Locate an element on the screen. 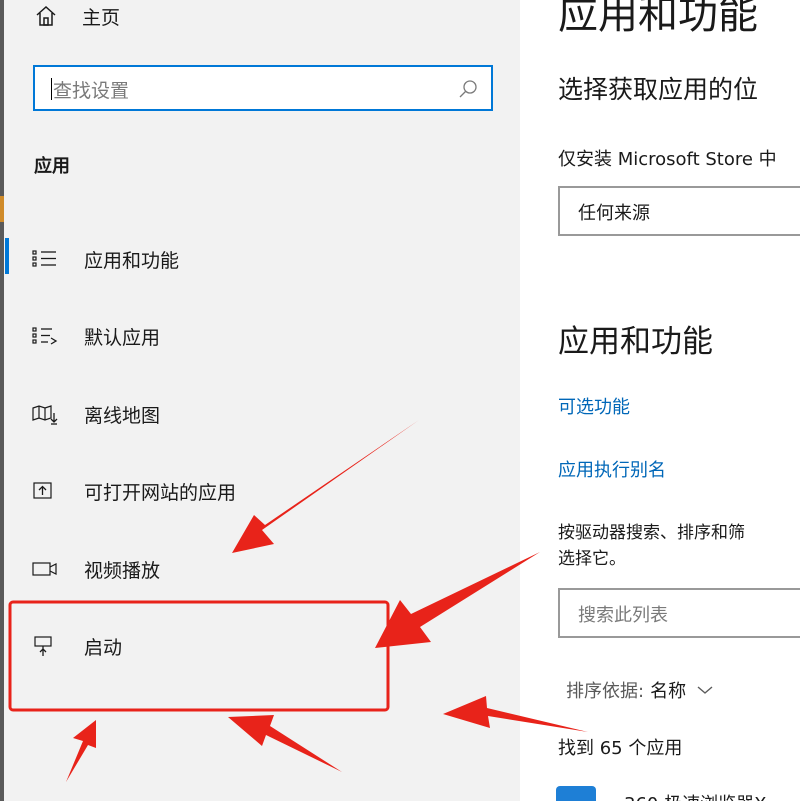 The width and height of the screenshot is (800, 801). app-name: 360 极速浏览器X is located at coordinates (695, 795).